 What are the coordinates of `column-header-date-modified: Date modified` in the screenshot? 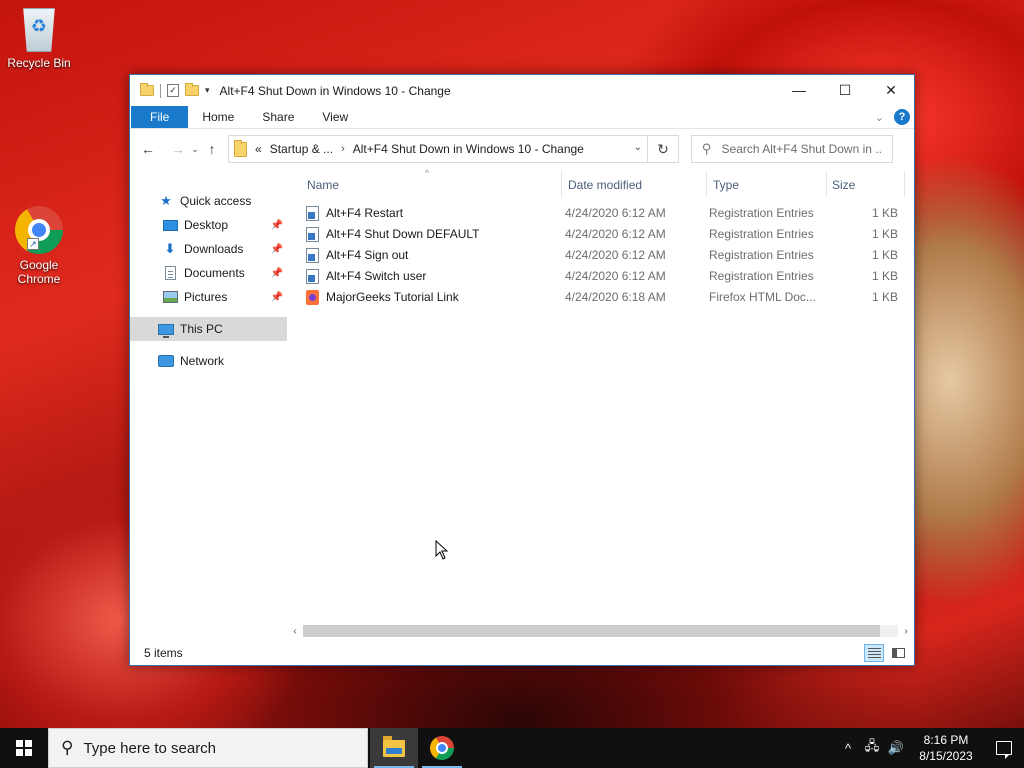 It's located at (605, 185).